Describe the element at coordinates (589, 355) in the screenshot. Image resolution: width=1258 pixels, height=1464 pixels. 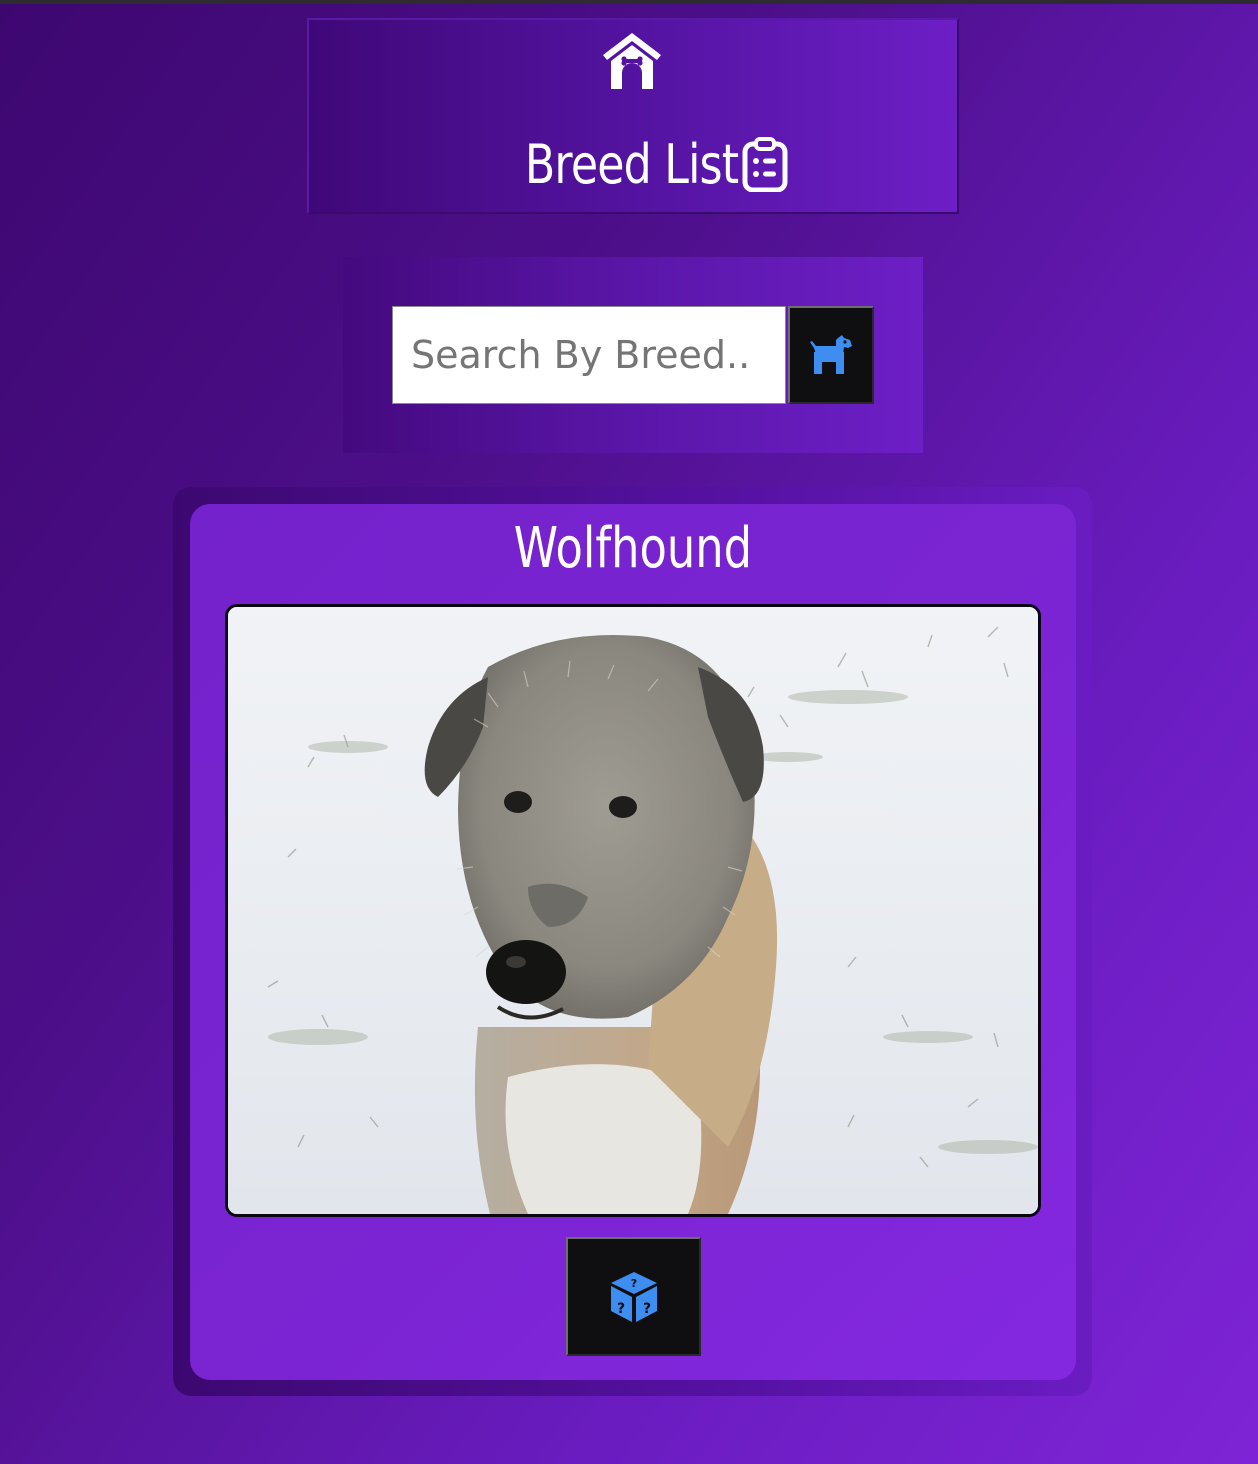
I see `search-input` at that location.